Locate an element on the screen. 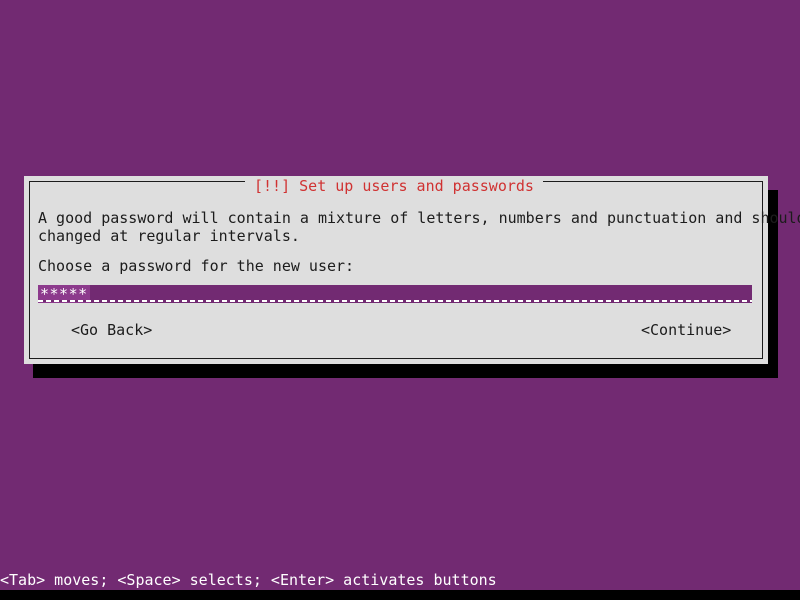 The image size is (800, 600). dialog-title: [!!] Set up users and passwords is located at coordinates (394, 186).